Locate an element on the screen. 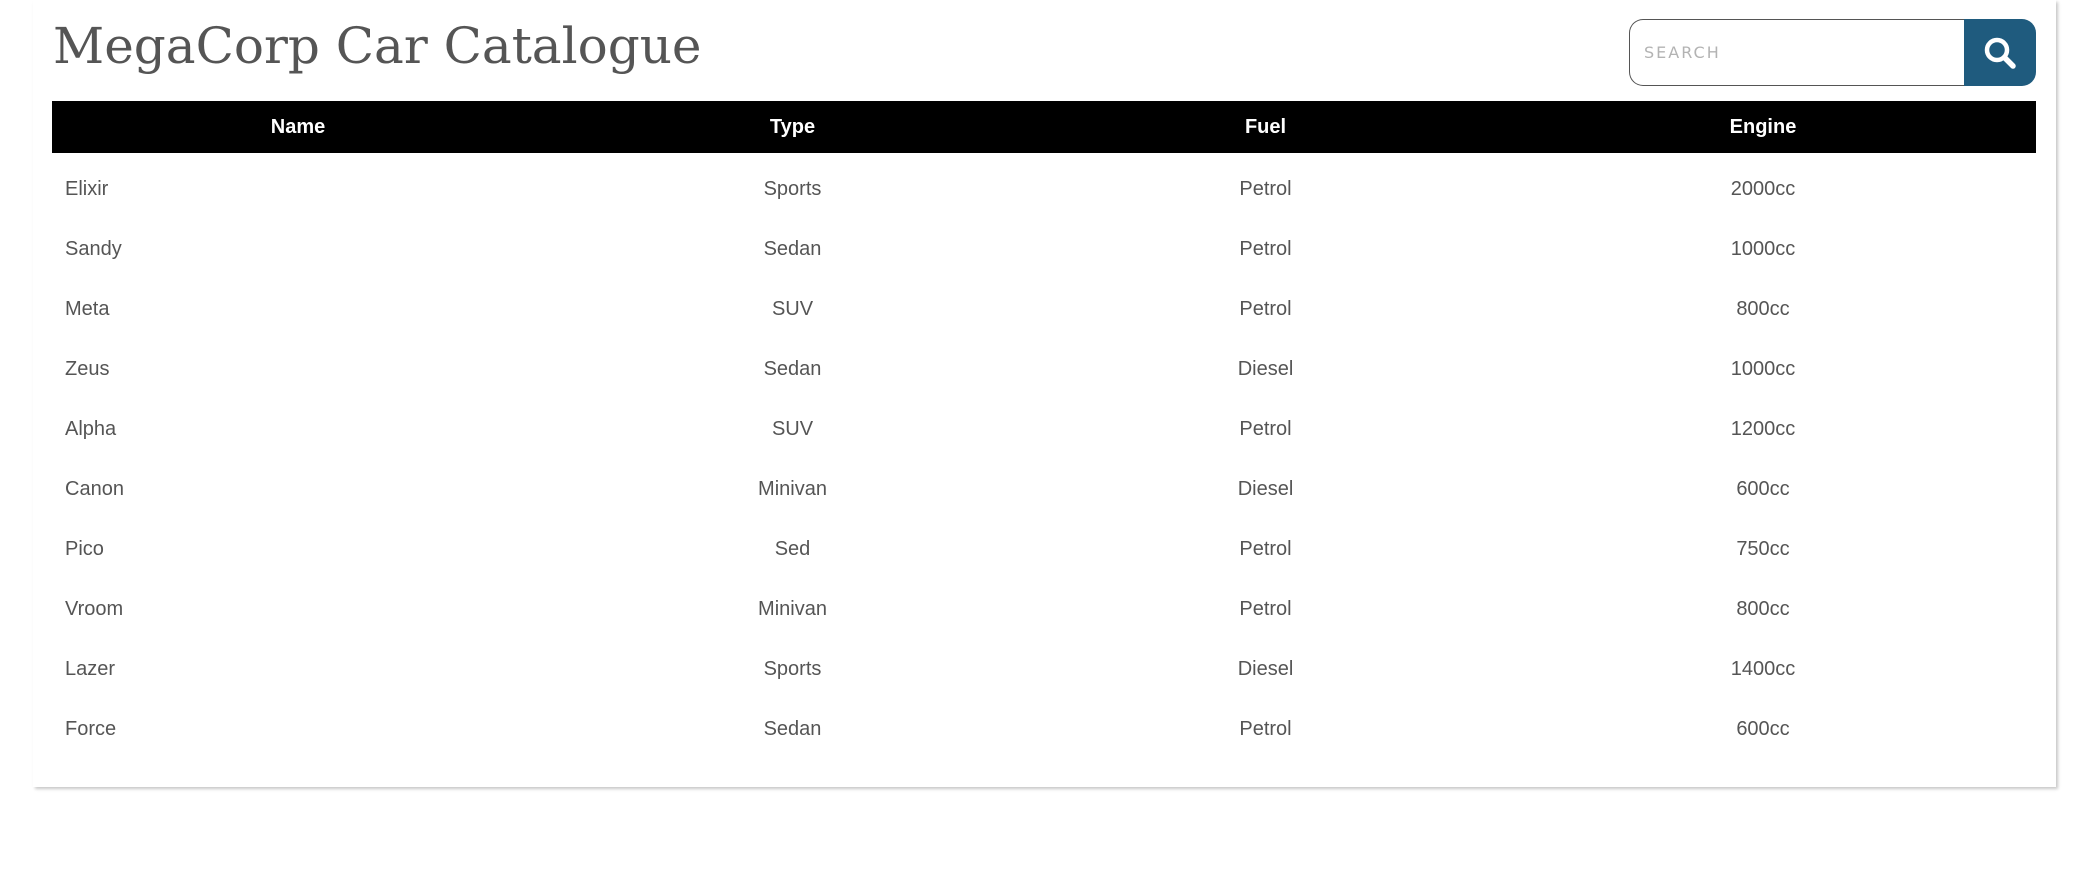  search-form is located at coordinates (1832, 52).